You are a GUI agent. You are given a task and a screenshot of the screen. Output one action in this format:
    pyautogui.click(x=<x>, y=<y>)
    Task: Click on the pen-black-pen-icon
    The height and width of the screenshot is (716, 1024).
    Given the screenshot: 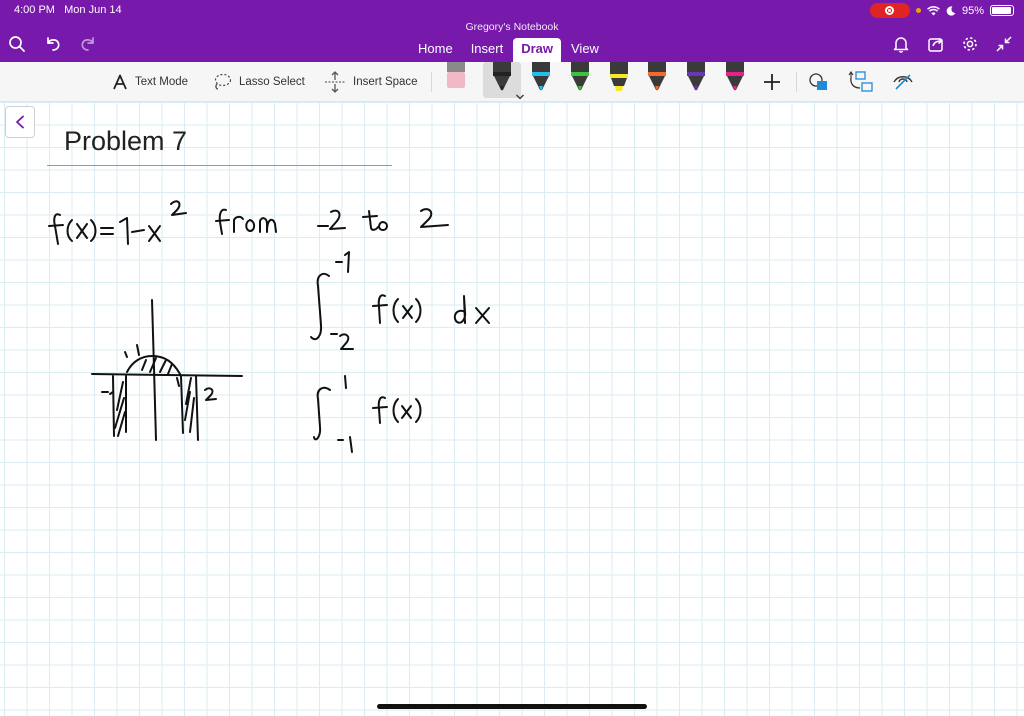 What is the action you would take?
    pyautogui.click(x=502, y=76)
    